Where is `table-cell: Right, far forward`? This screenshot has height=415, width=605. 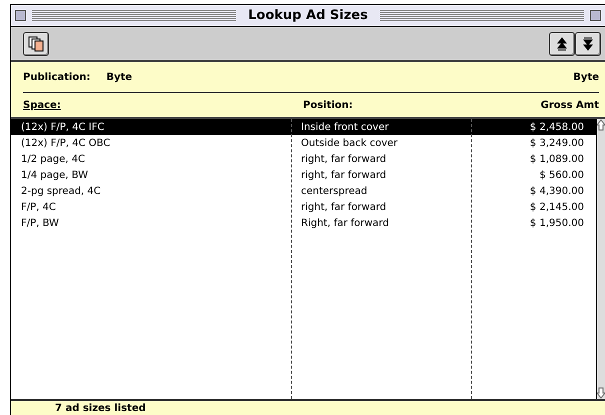 table-cell: Right, far forward is located at coordinates (381, 223).